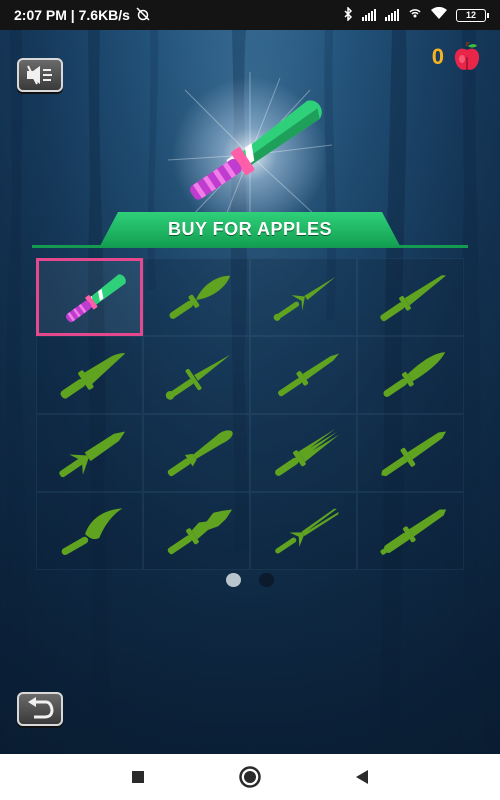 The width and height of the screenshot is (500, 800). I want to click on back-button, so click(40, 709).